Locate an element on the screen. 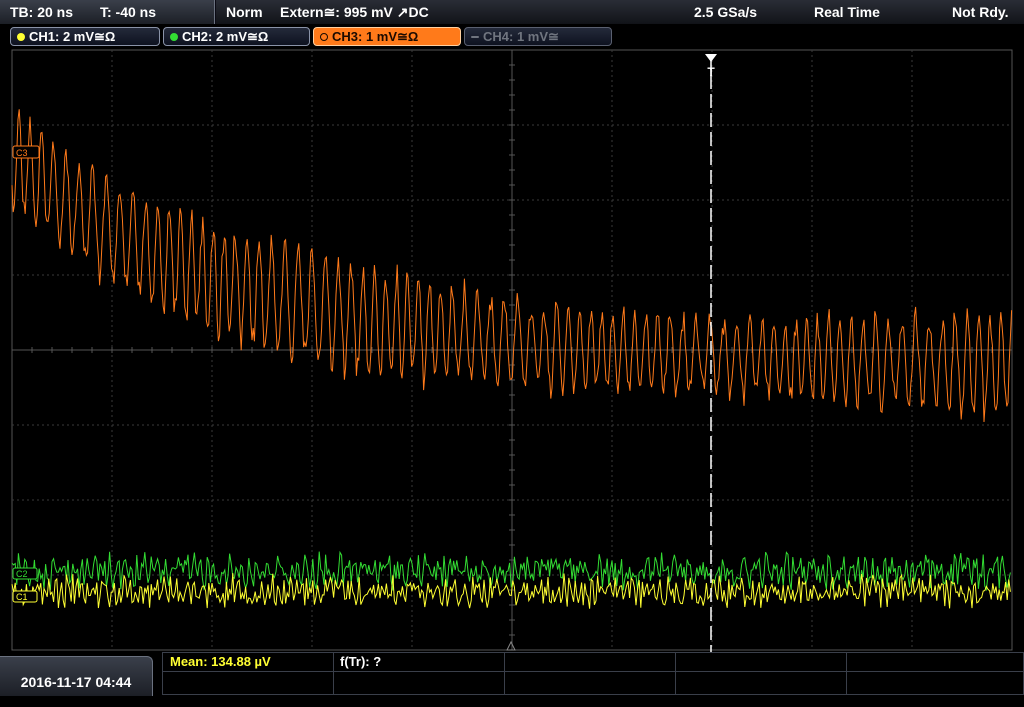  ch1-marker-label: C1 is located at coordinates (22, 597).